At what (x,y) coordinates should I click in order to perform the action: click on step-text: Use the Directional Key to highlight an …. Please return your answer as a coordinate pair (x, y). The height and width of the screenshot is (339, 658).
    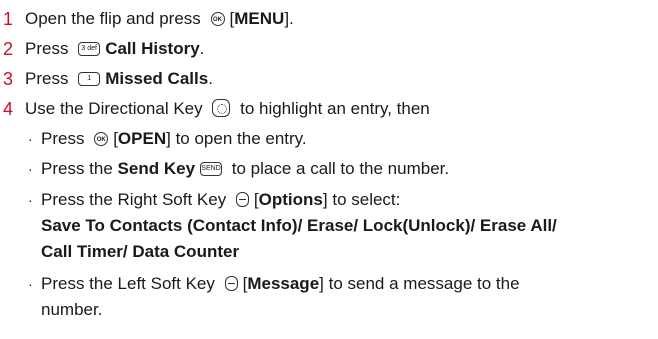
    Looking at the image, I should click on (227, 108).